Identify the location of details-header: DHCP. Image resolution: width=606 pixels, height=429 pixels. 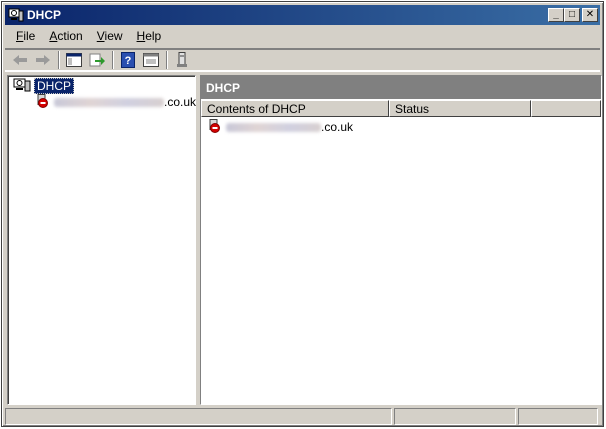
(401, 87).